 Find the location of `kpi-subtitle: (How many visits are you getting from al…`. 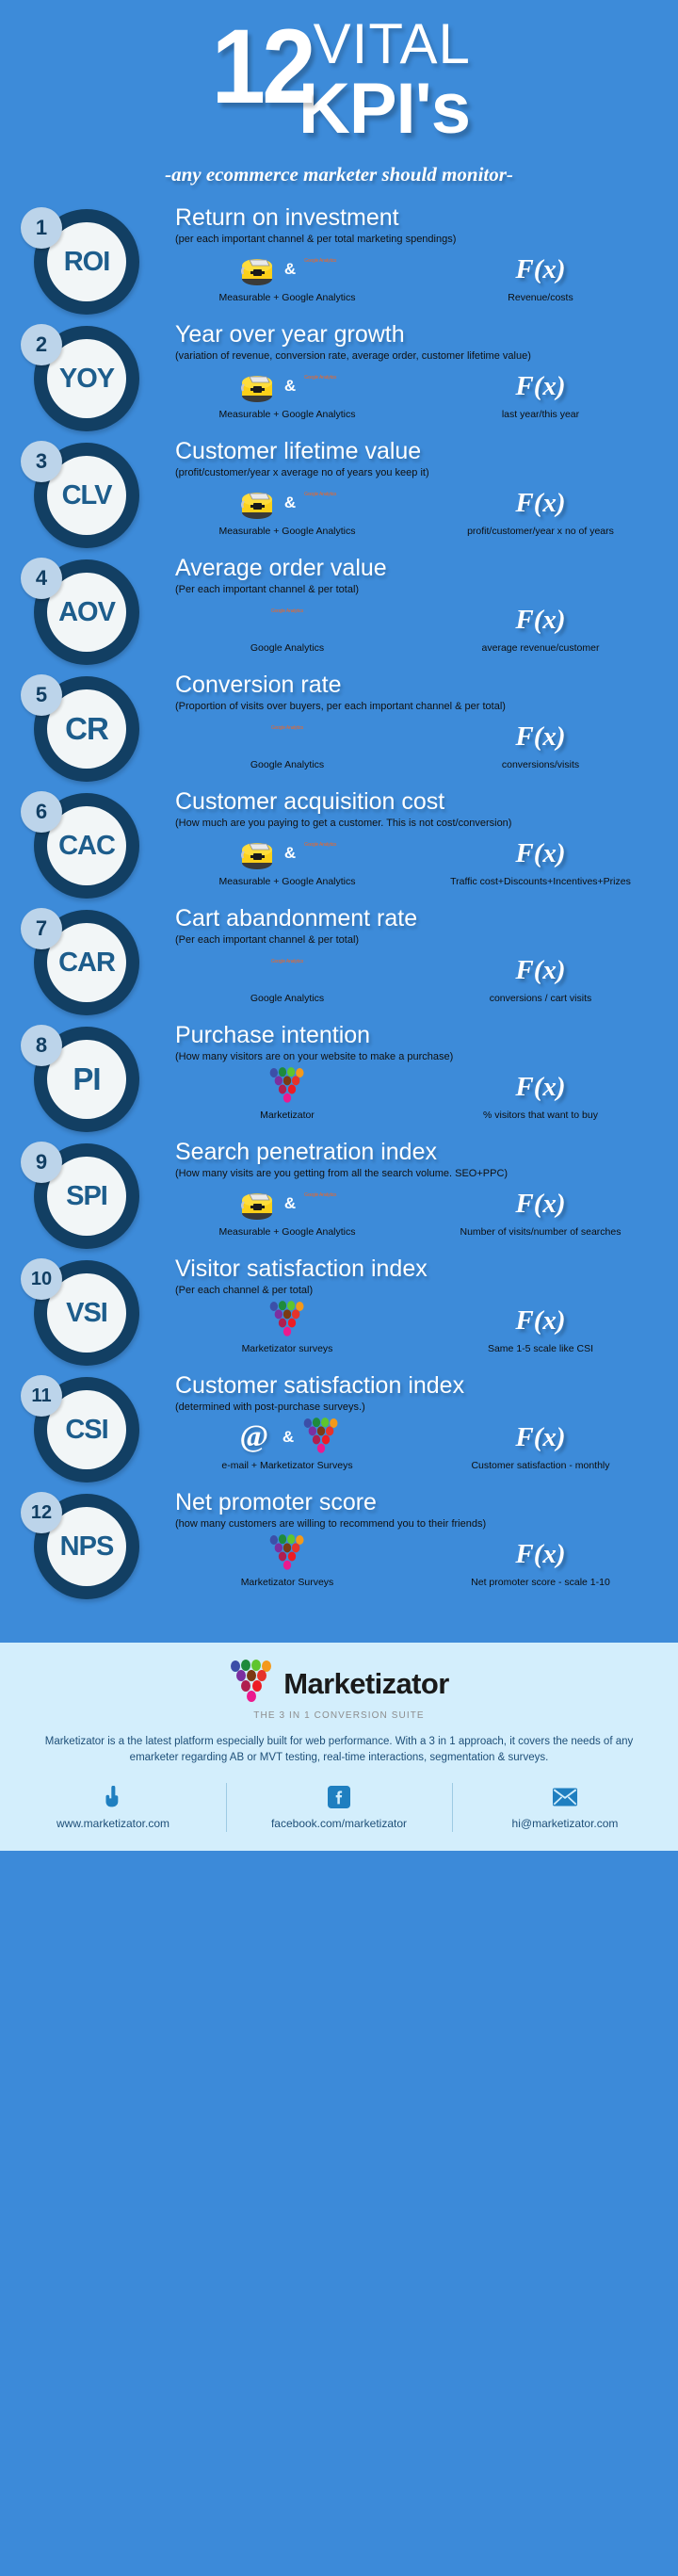

kpi-subtitle: (How many visits are you getting from al… is located at coordinates (341, 1173).